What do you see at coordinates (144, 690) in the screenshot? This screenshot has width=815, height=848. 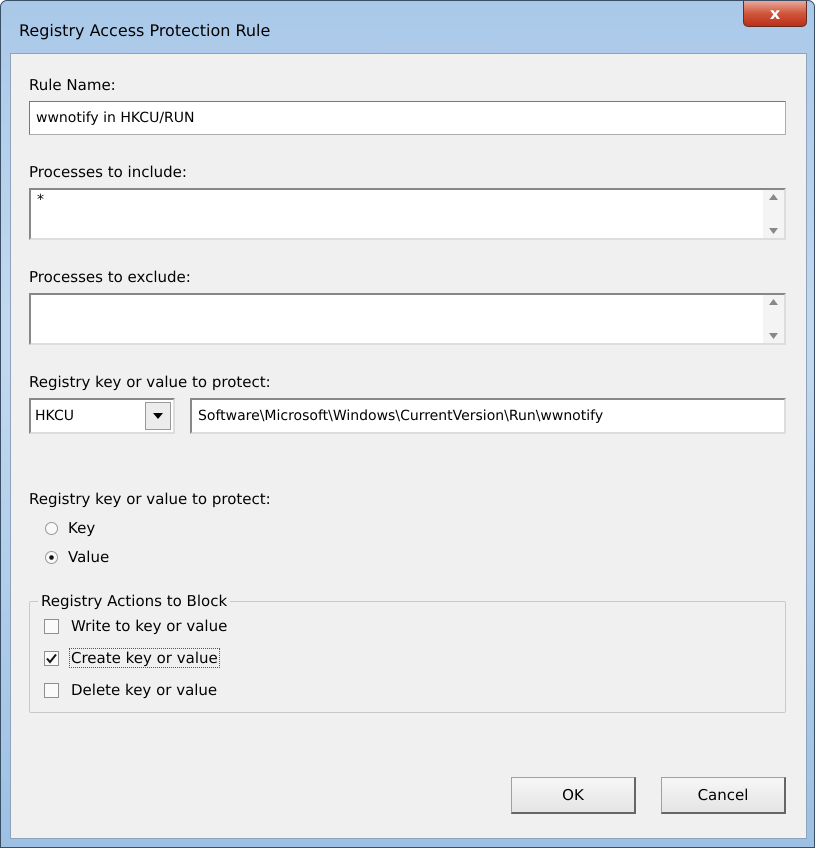 I see `checkbox-label: Delete key or value` at bounding box center [144, 690].